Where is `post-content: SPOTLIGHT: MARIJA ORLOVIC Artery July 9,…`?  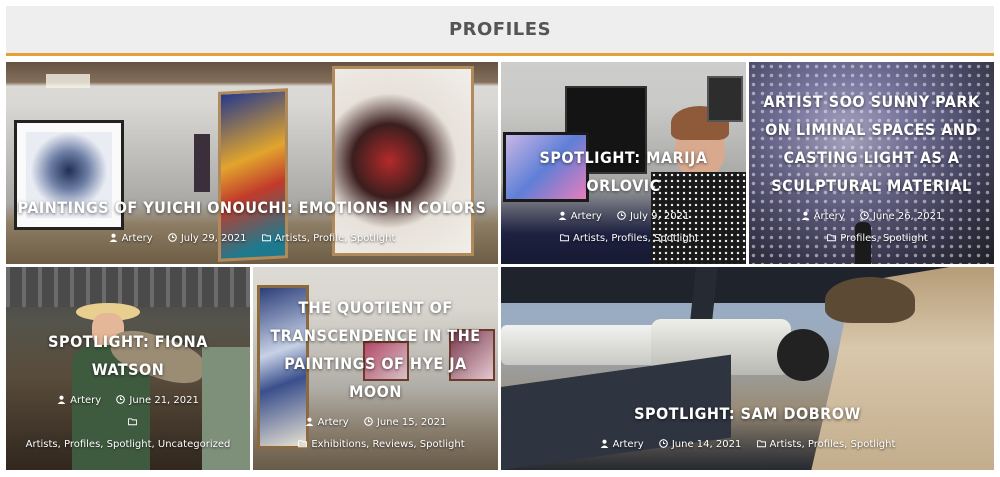 post-content: SPOTLIGHT: MARIJA ORLOVIC Artery July 9,… is located at coordinates (623, 204).